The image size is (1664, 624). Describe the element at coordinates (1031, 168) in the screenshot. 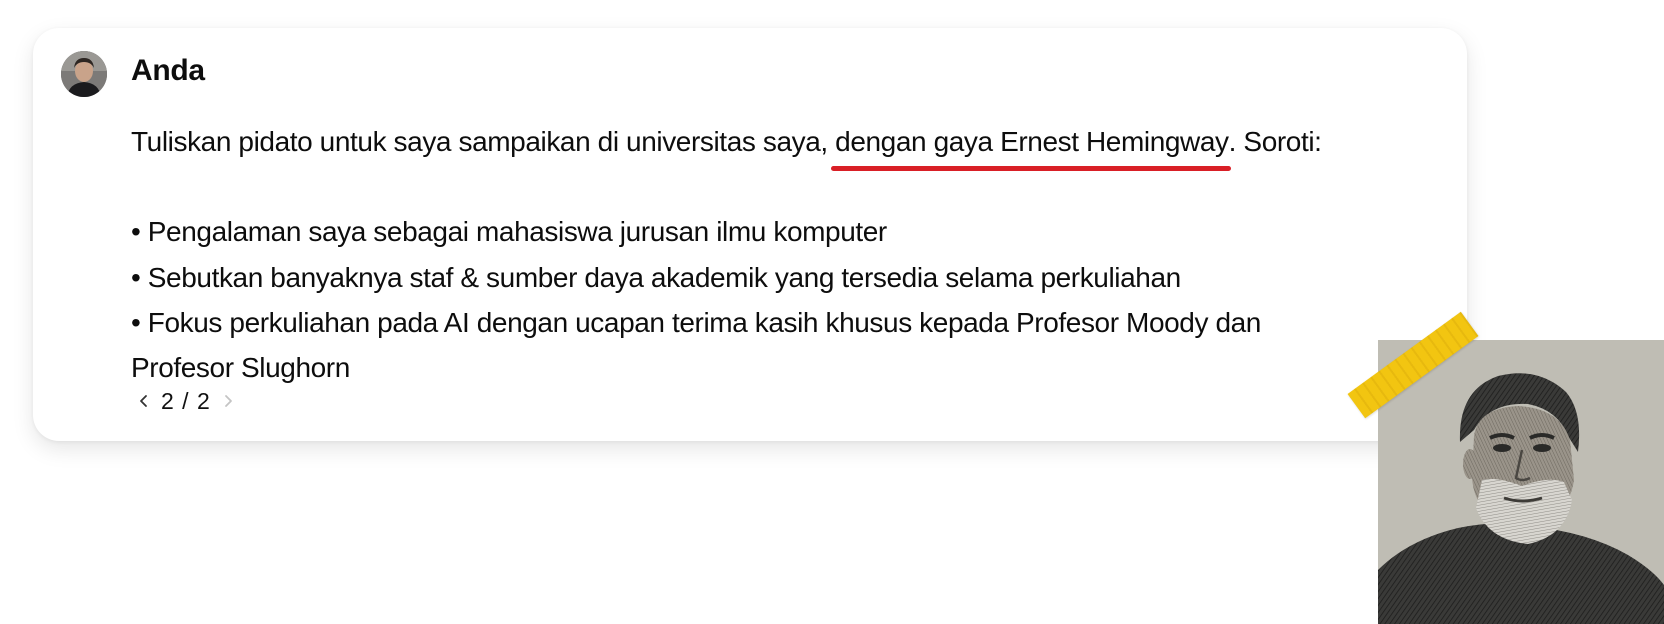

I see `red-underline` at that location.